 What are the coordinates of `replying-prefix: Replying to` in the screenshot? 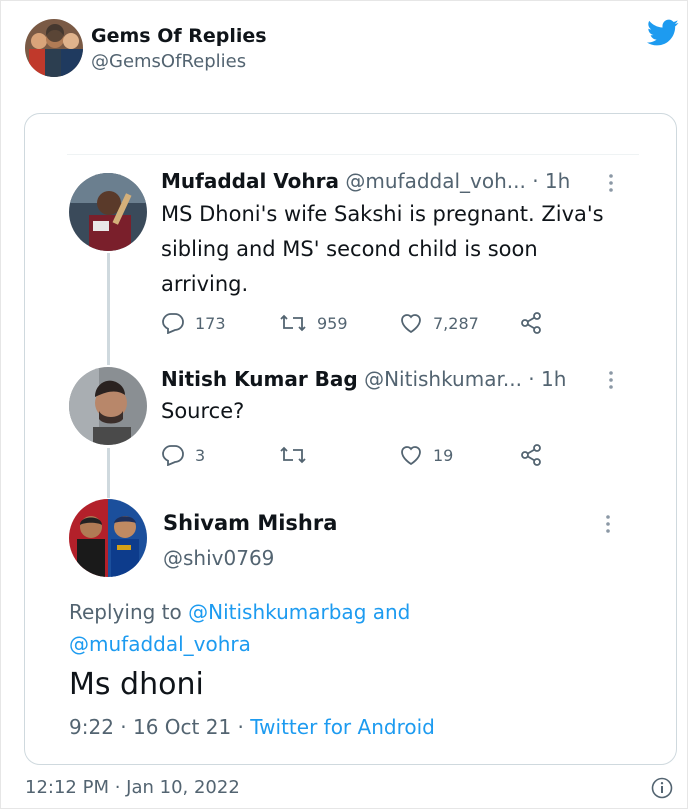 It's located at (125, 612).